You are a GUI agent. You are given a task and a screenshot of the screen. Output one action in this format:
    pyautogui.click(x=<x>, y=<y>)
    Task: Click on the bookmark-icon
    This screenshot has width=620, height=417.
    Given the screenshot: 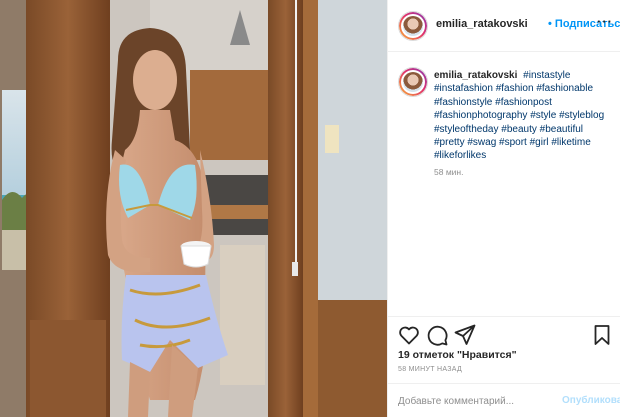 What is the action you would take?
    pyautogui.click(x=602, y=335)
    